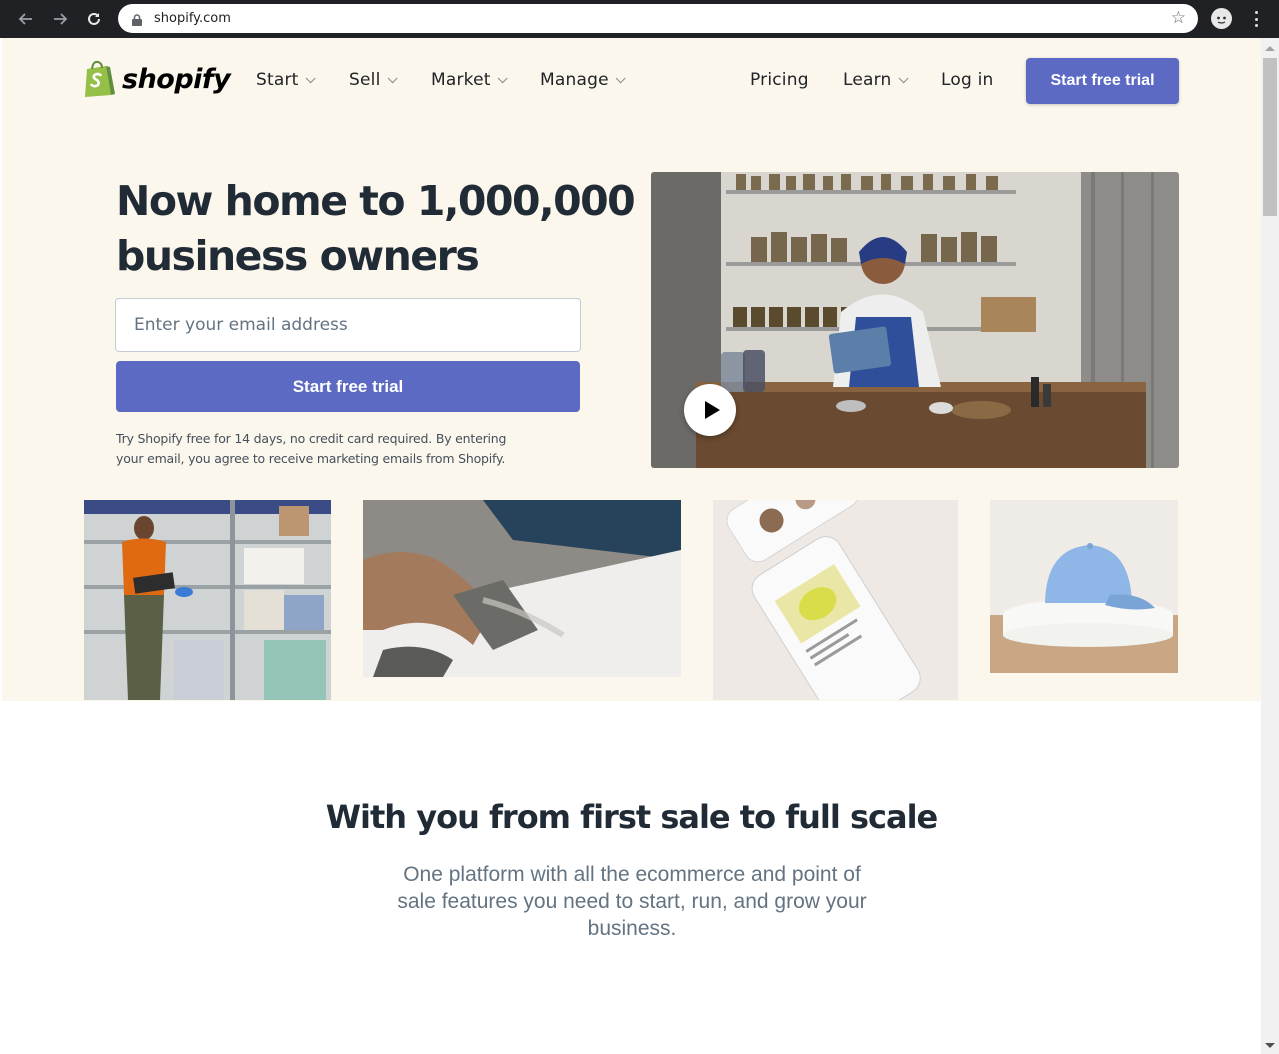 The height and width of the screenshot is (1054, 1279). I want to click on lock-icon, so click(137, 19).